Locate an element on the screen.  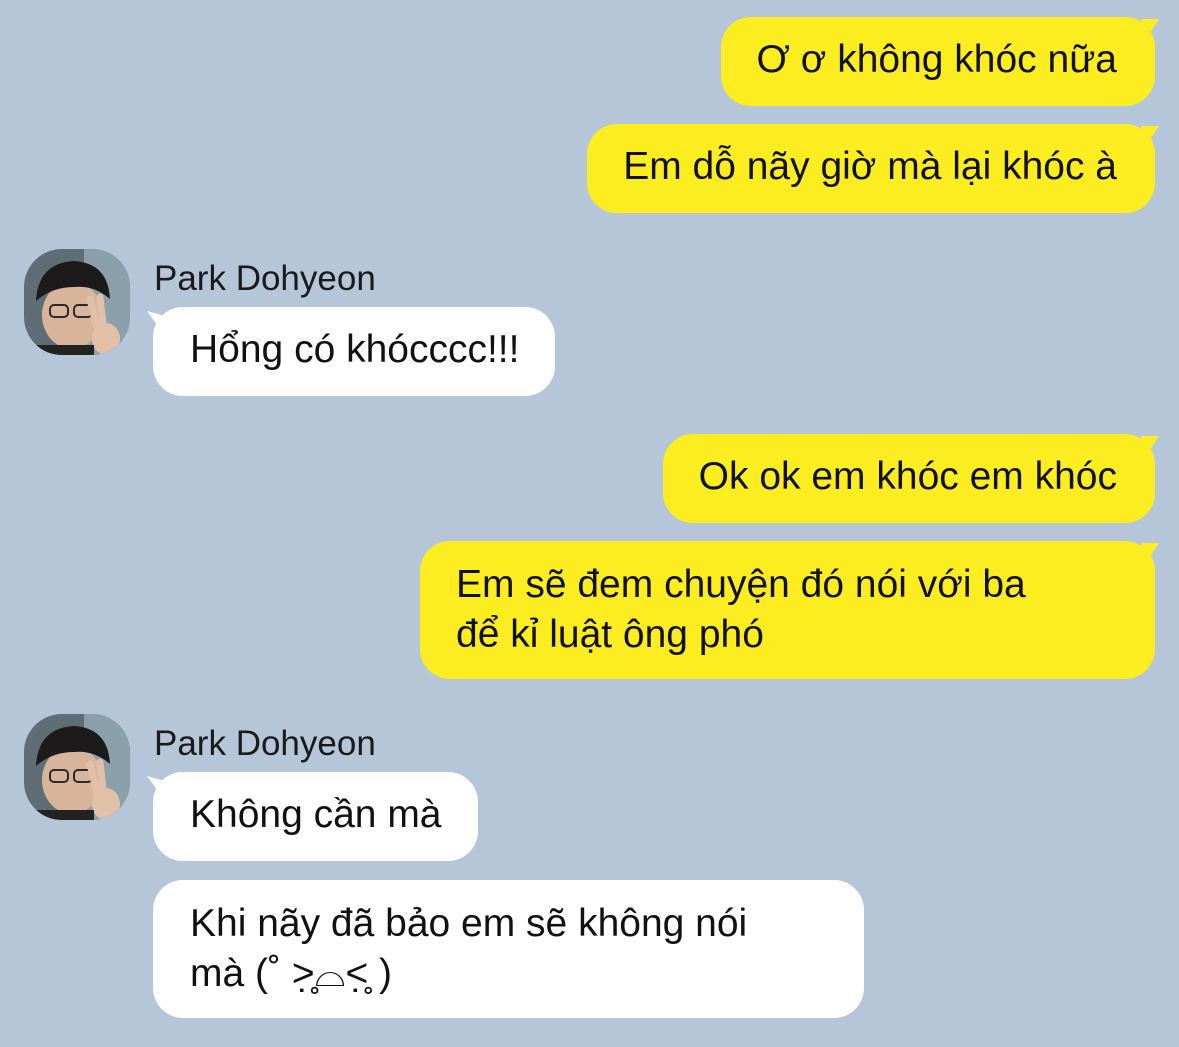
message-text-line-2: để kỉ luật ông phó is located at coordinates (610, 634).